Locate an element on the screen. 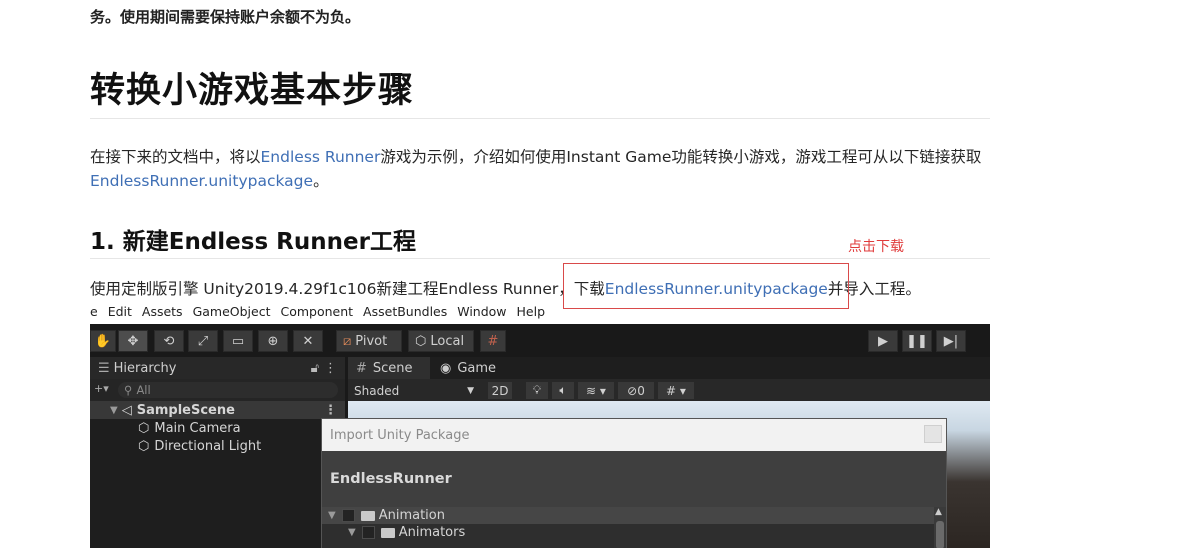  search-placeholder: All is located at coordinates (143, 390).